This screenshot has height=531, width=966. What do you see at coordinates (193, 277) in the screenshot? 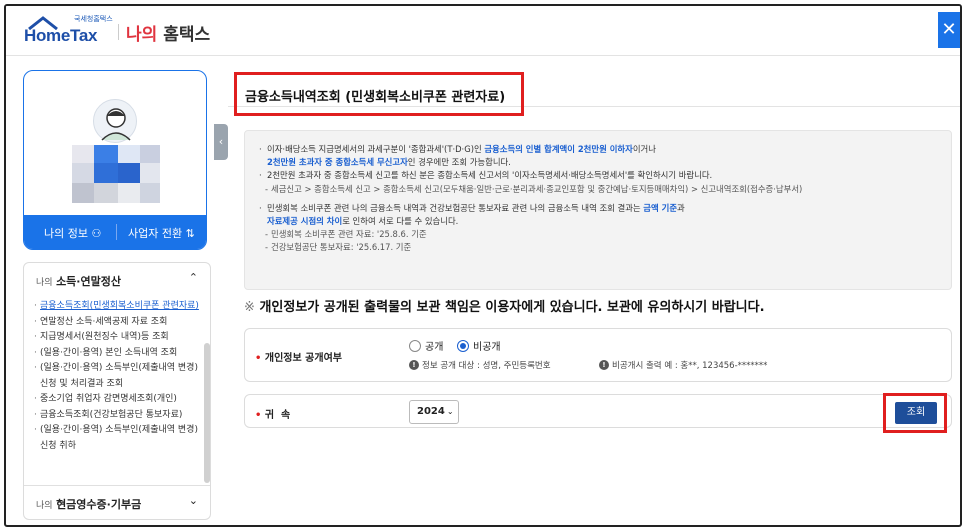
I see `chevron-up-icon: ⌃` at bounding box center [193, 277].